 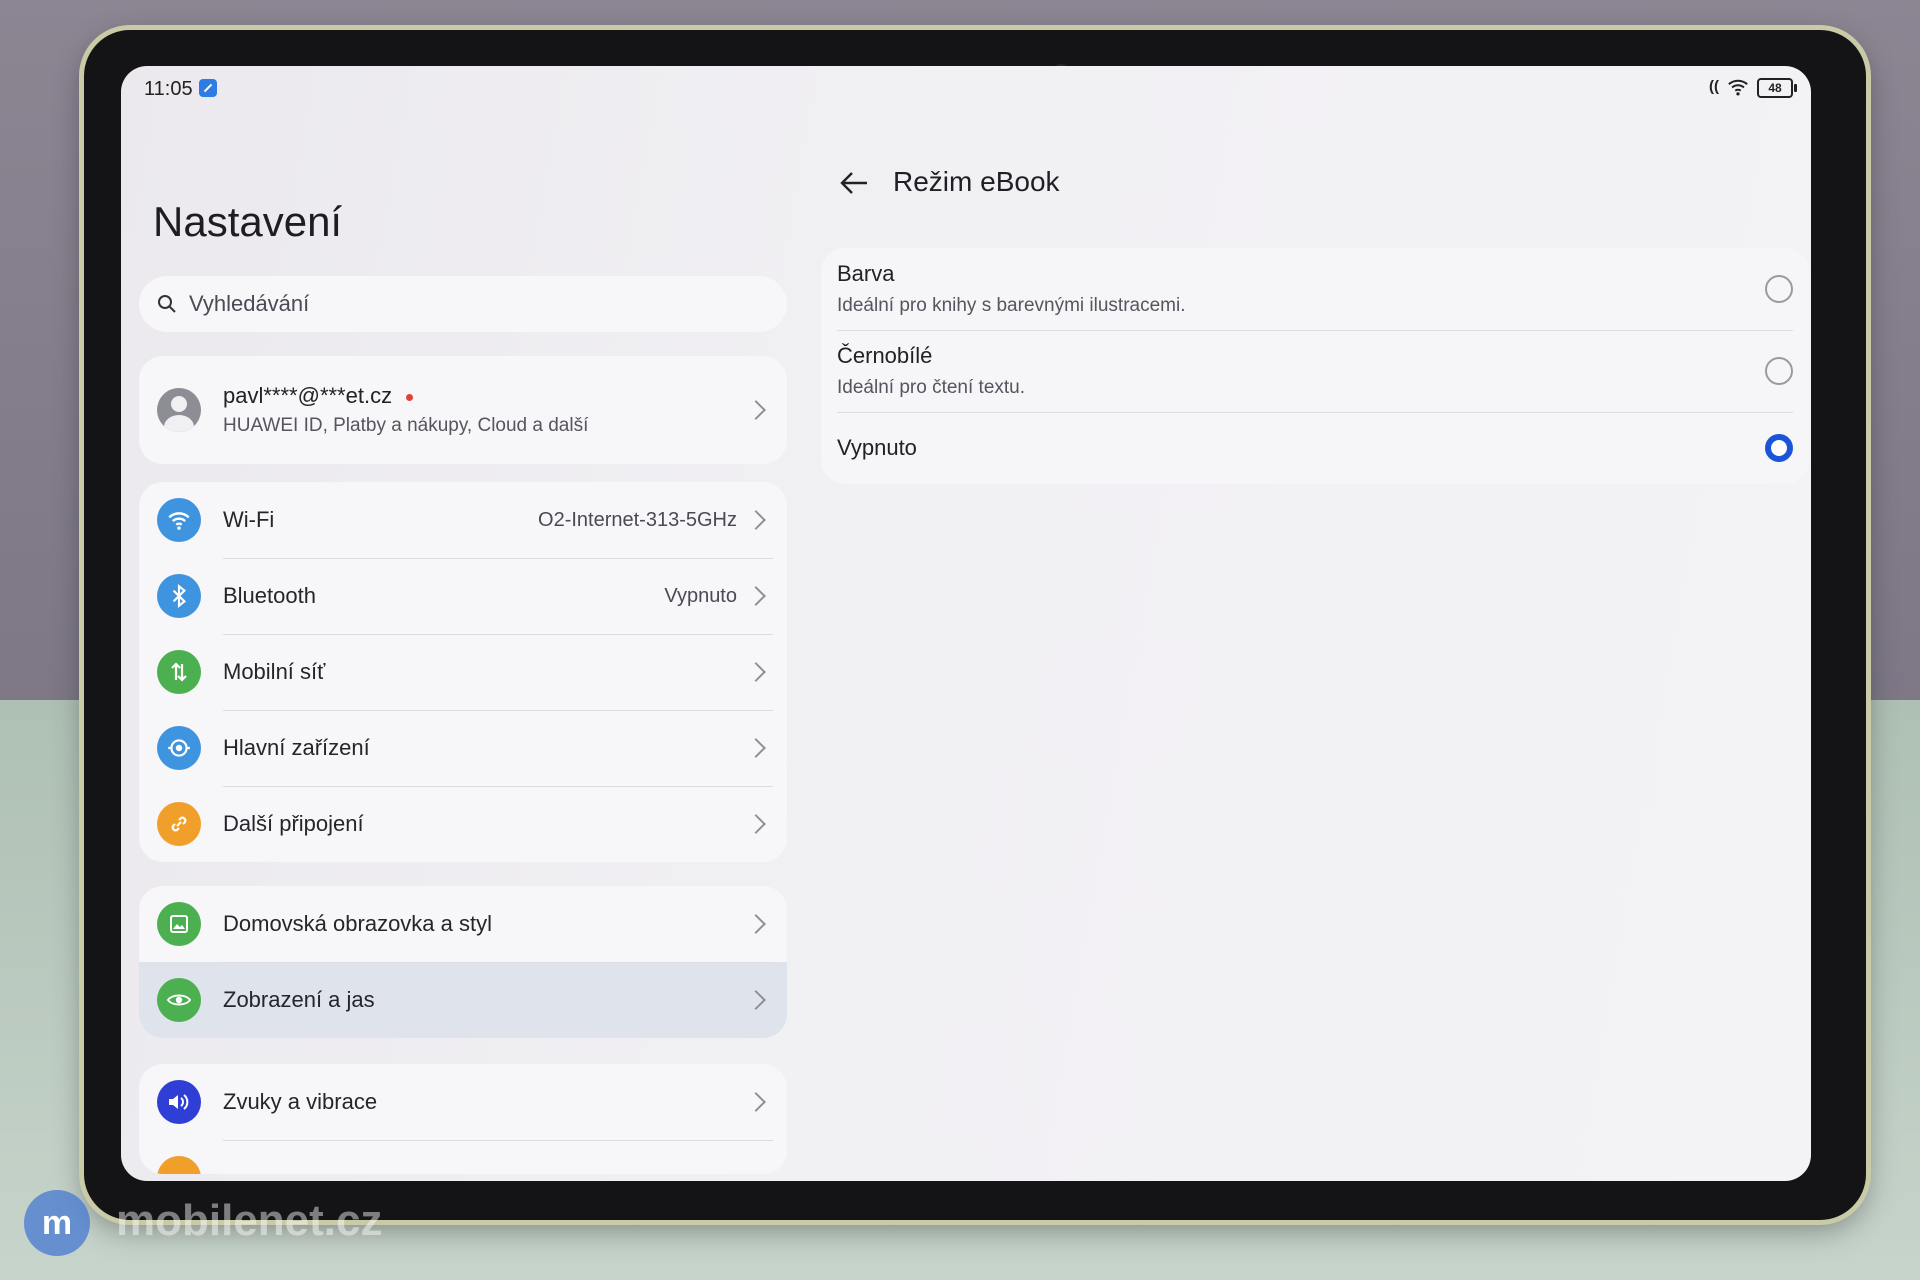 What do you see at coordinates (885, 355) in the screenshot?
I see `option-title: Černobílé` at bounding box center [885, 355].